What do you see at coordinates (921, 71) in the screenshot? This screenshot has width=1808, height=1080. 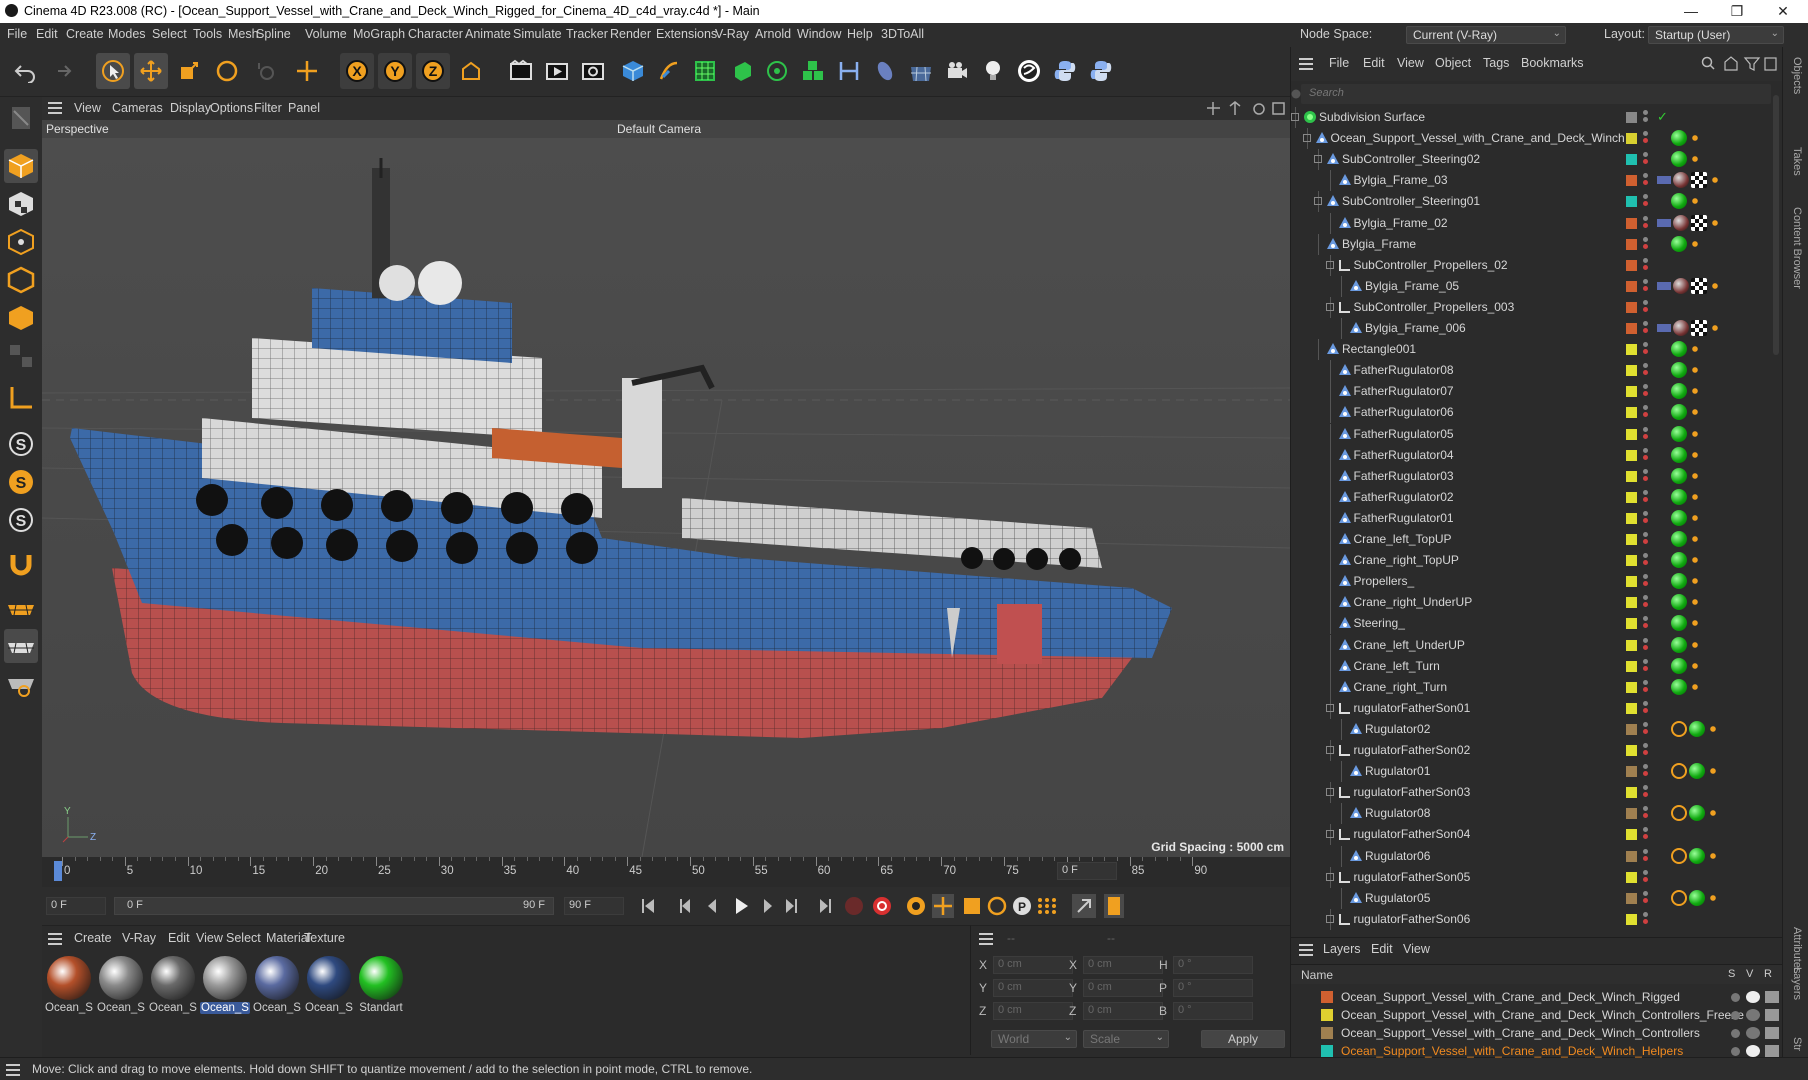 I see `floor-button` at bounding box center [921, 71].